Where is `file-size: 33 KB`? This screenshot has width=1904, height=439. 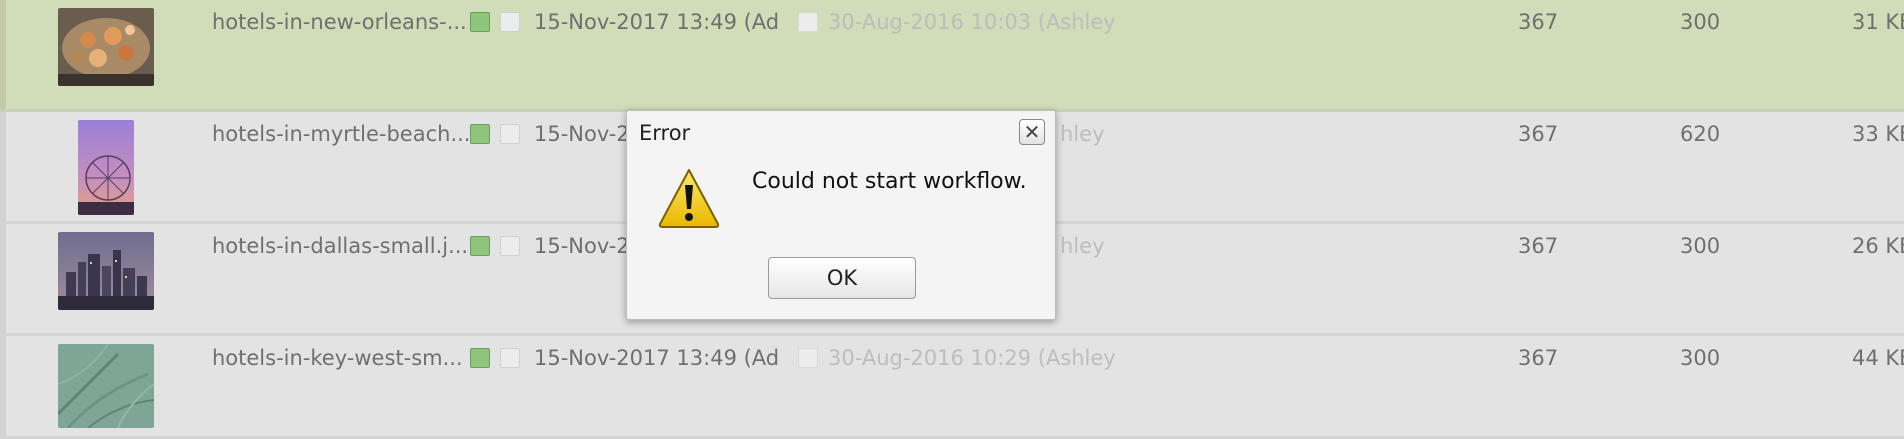
file-size: 33 KB is located at coordinates (1878, 134).